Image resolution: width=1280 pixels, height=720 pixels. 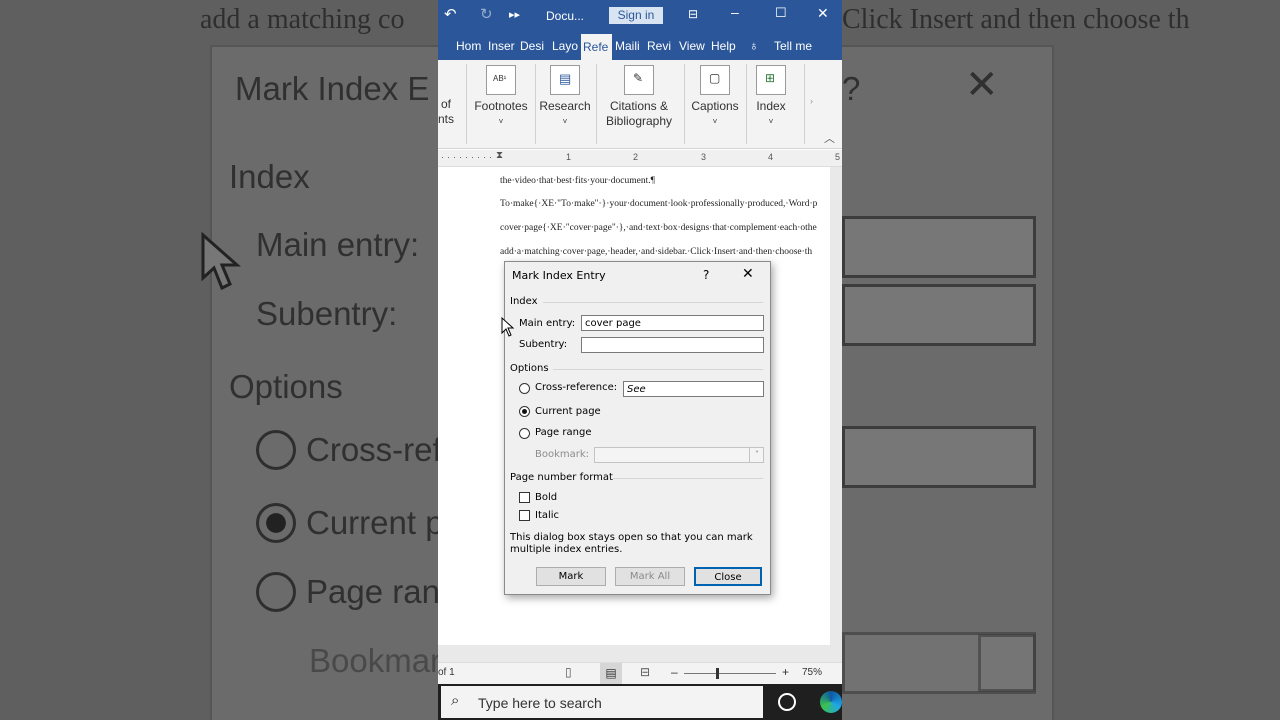 I want to click on page-range-label: Page range, so click(x=563, y=432).